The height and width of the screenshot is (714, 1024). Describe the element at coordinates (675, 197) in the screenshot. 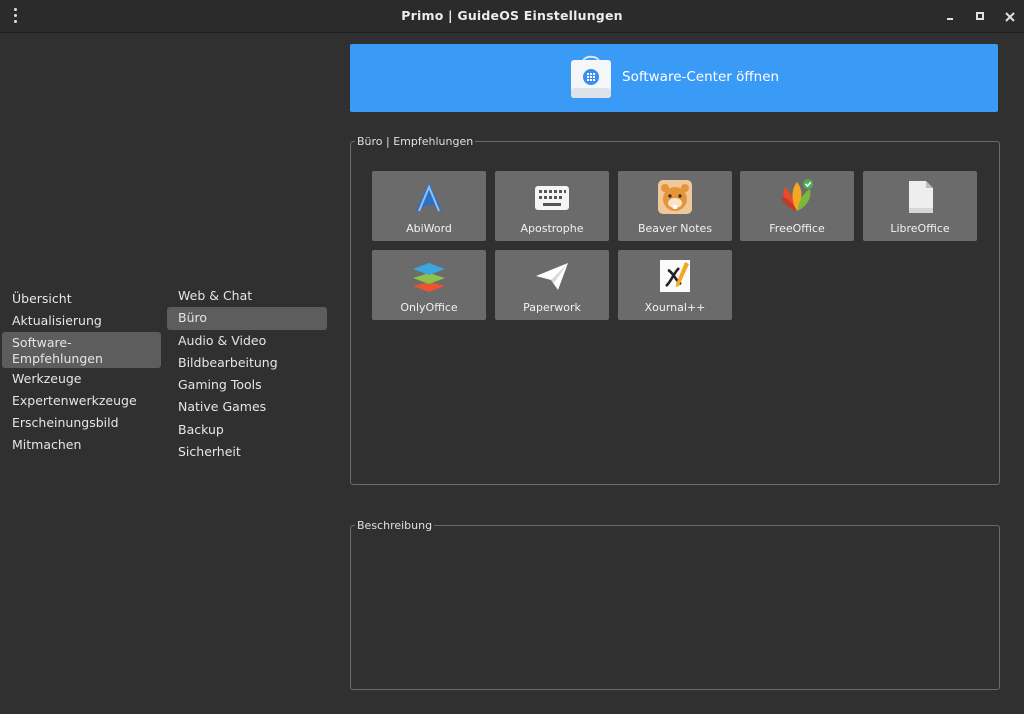

I see `beaver-notes-icon` at that location.